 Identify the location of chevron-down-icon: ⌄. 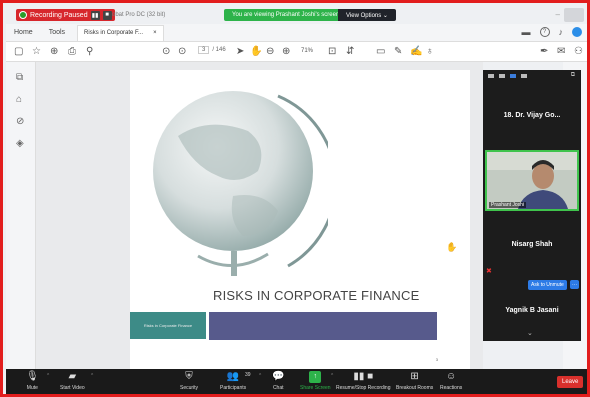
(530, 333).